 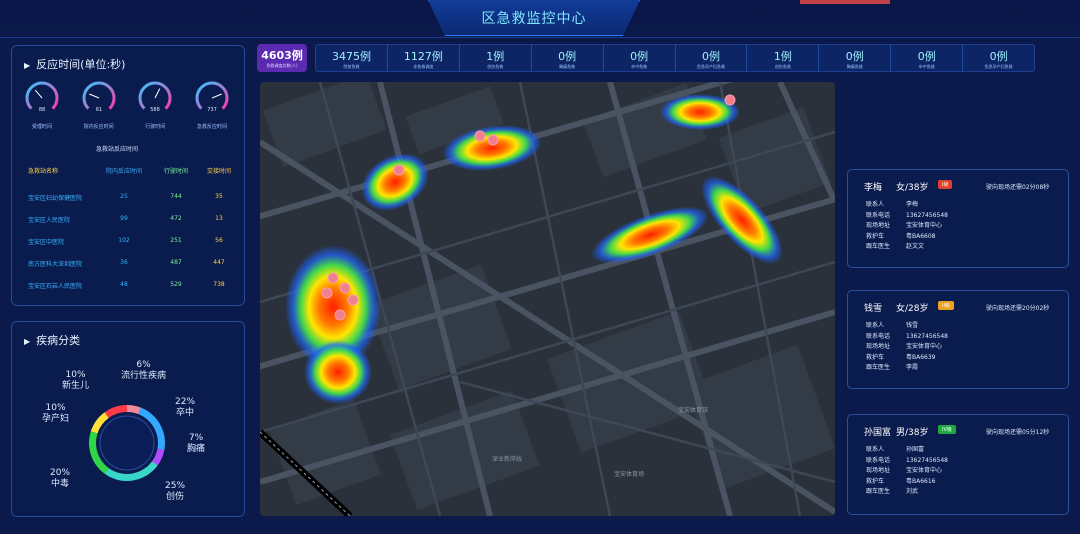 What do you see at coordinates (56, 419) in the screenshot?
I see `name-maternal: 孕产妇` at bounding box center [56, 419].